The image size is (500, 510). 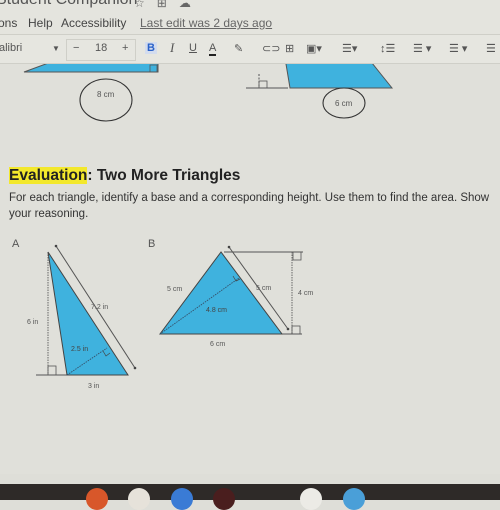 What do you see at coordinates (174, 289) in the screenshot?
I see `left-side-label: 5 cm` at bounding box center [174, 289].